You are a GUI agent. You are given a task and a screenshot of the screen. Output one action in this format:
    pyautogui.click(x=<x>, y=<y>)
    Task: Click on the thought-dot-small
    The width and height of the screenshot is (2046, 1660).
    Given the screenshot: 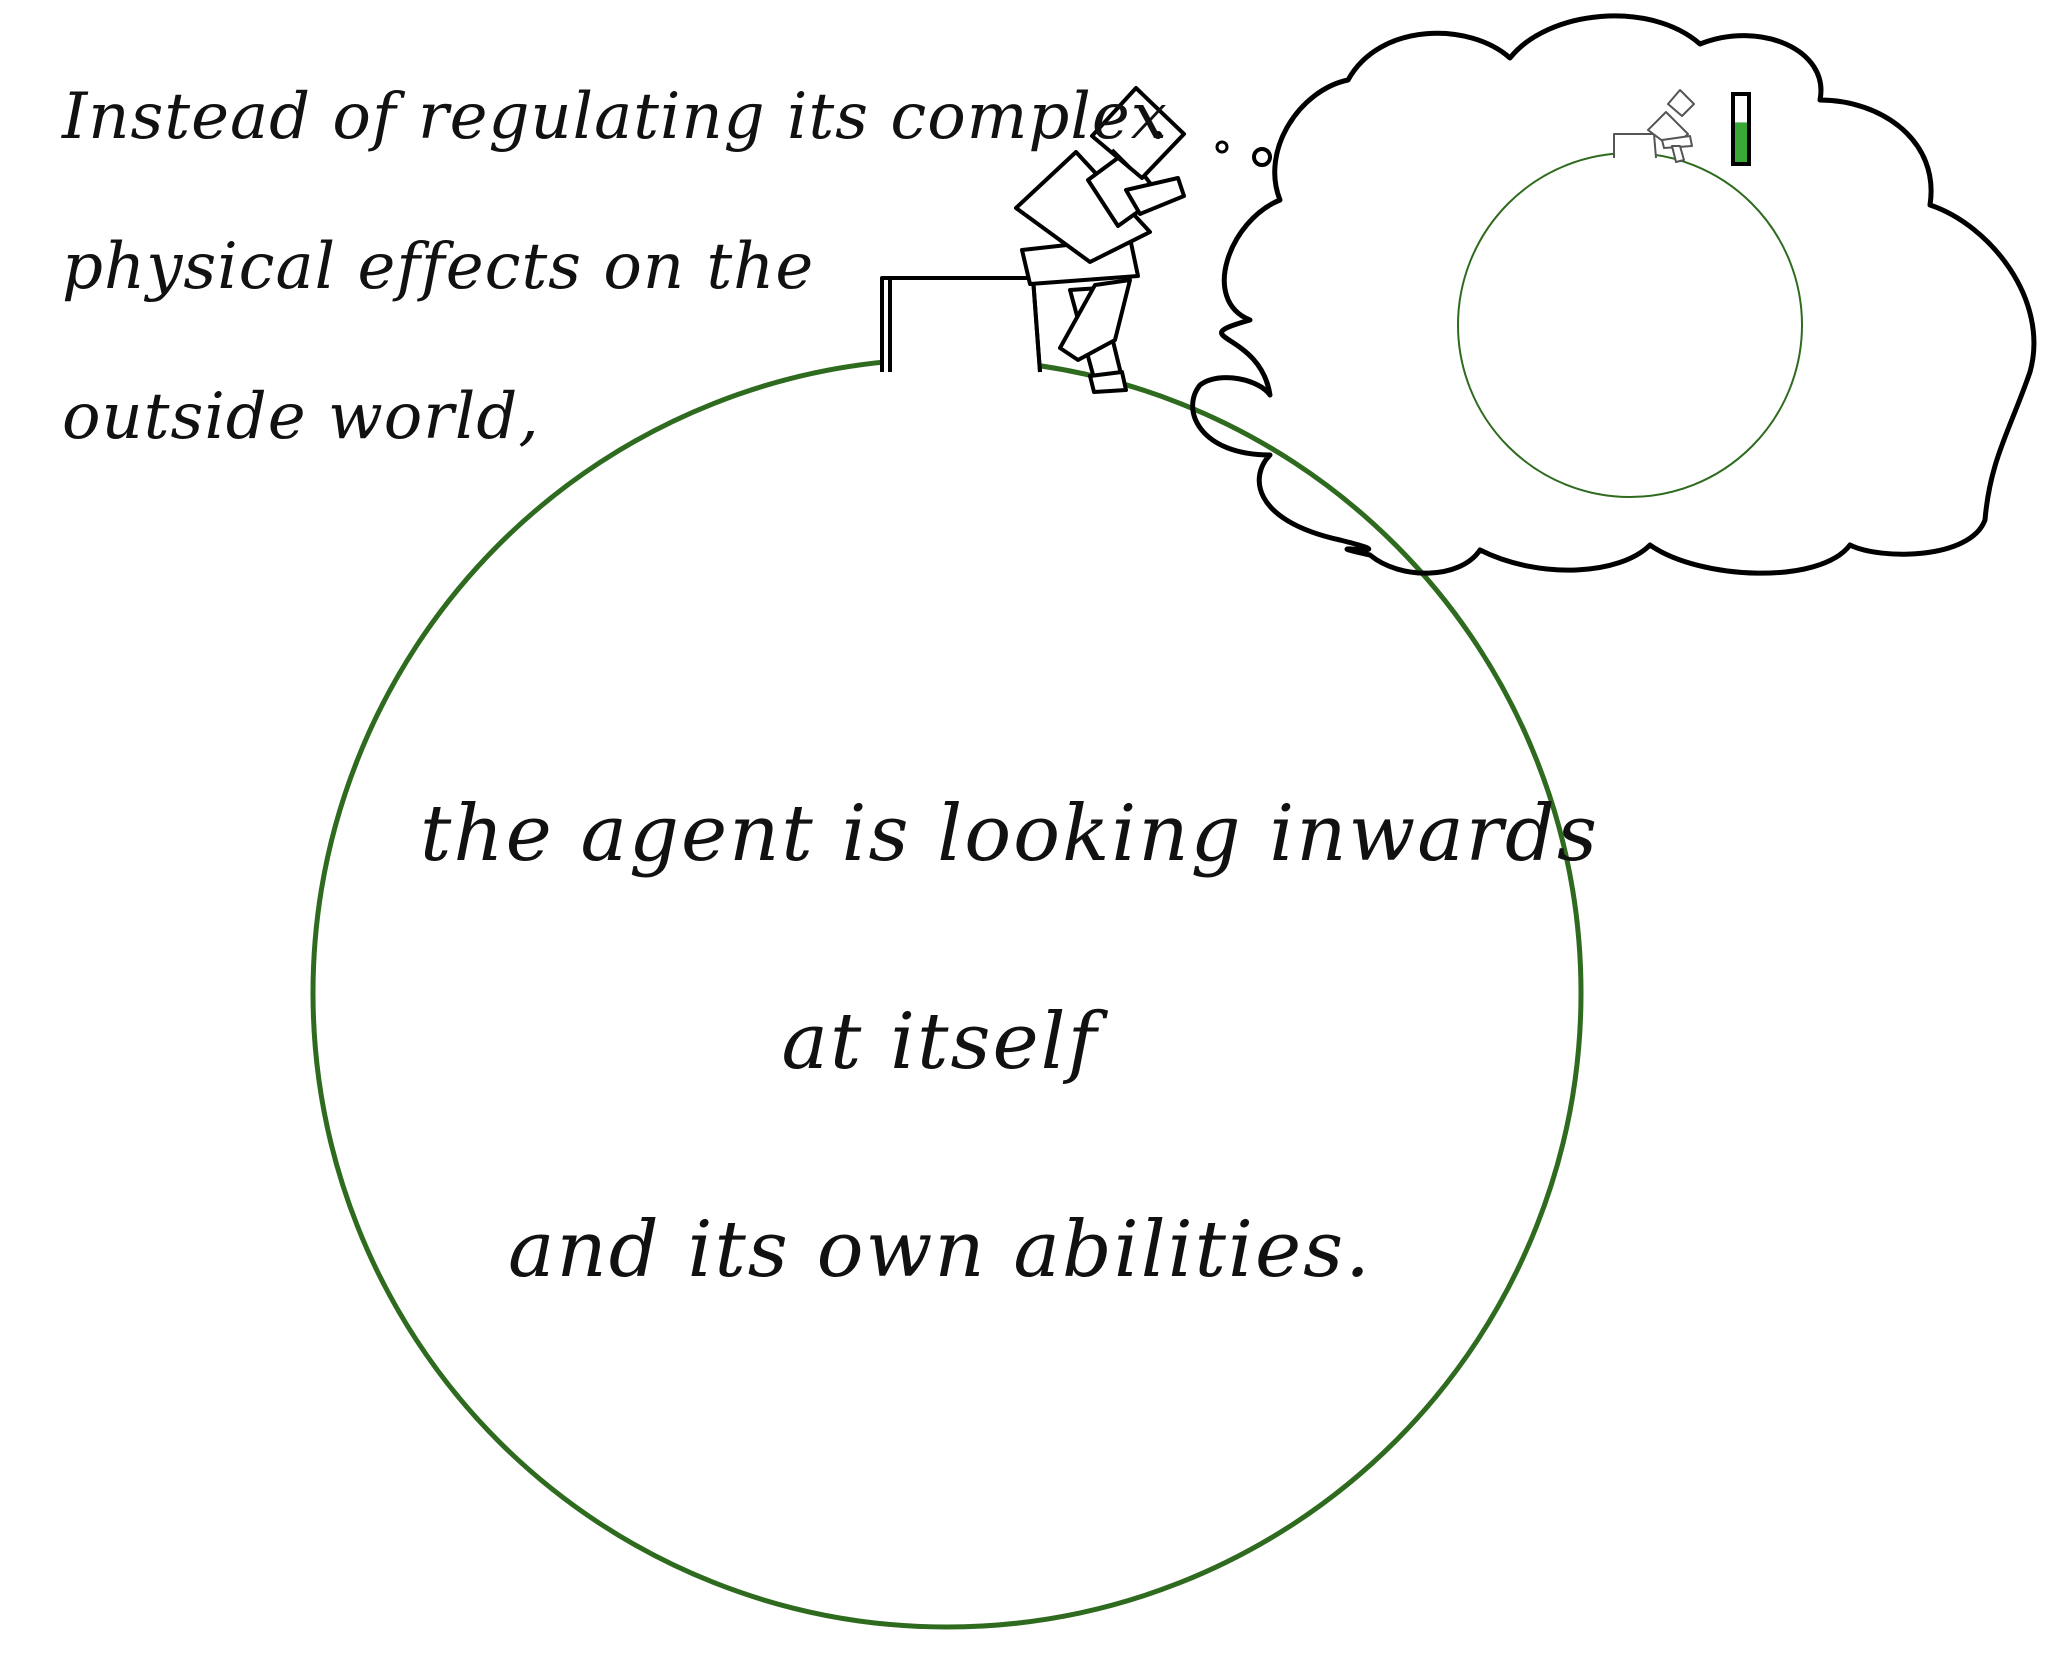 What is the action you would take?
    pyautogui.click(x=1222, y=147)
    